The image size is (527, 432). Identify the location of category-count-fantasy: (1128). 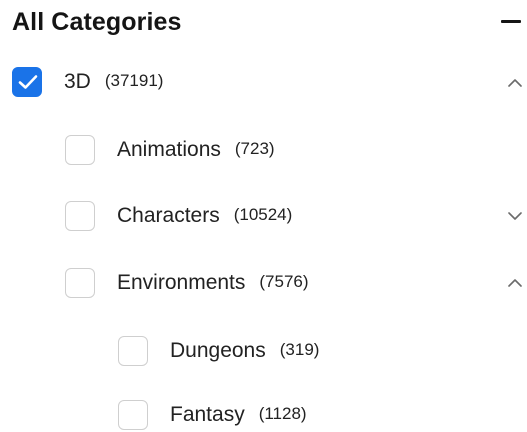
(282, 413).